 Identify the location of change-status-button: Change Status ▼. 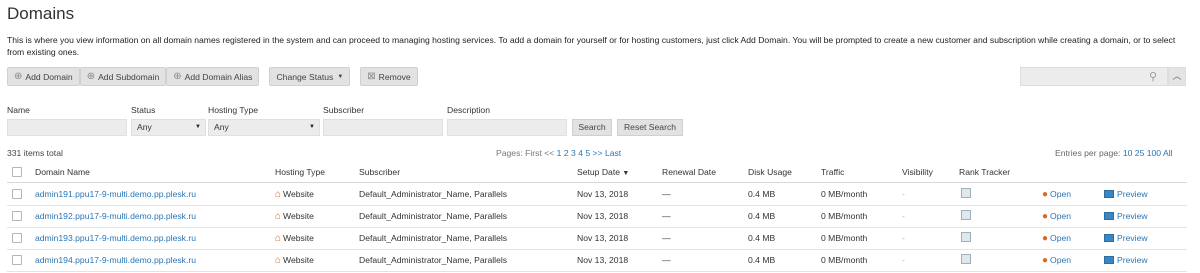
(310, 76).